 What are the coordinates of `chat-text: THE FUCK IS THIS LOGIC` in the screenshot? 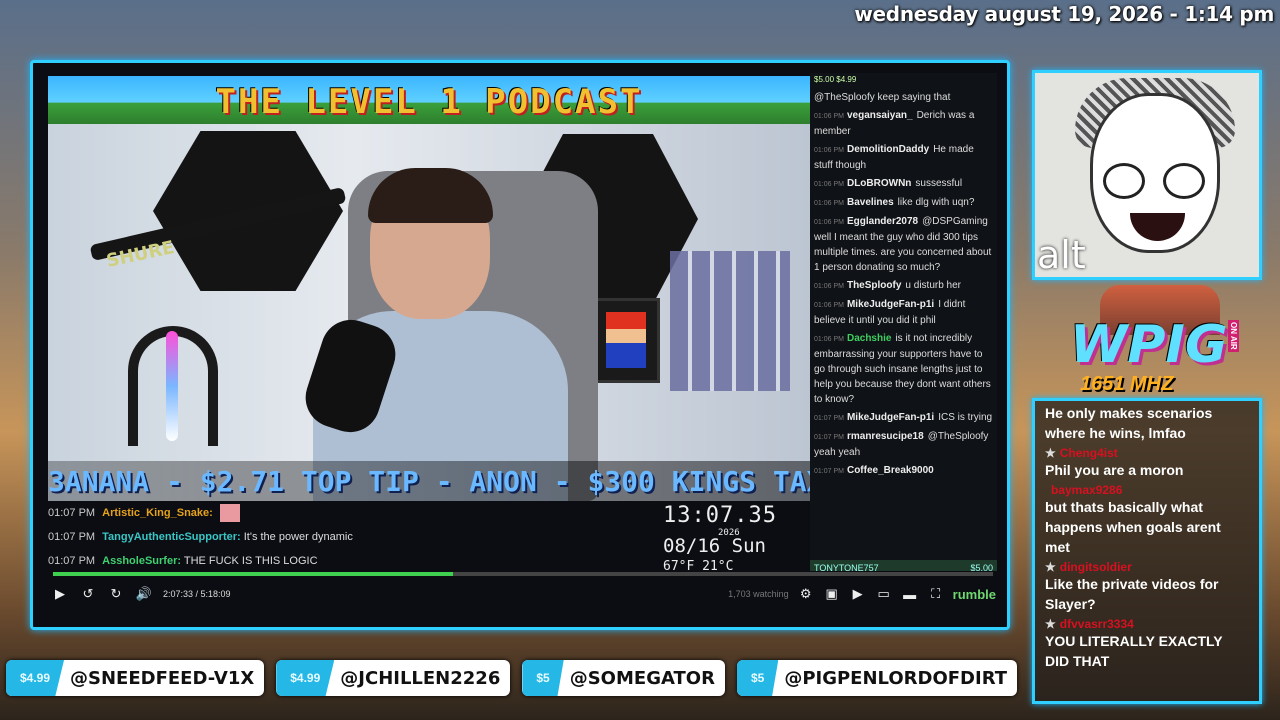 It's located at (250, 561).